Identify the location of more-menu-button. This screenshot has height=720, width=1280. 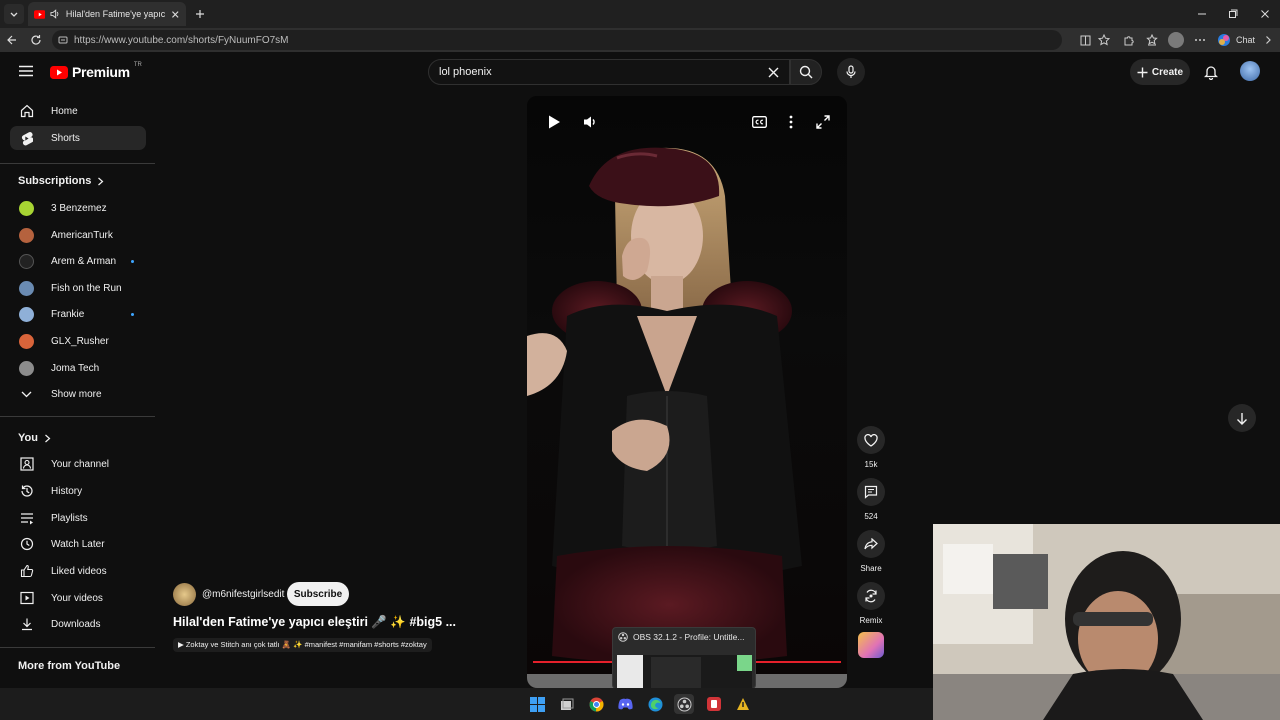
(1200, 40).